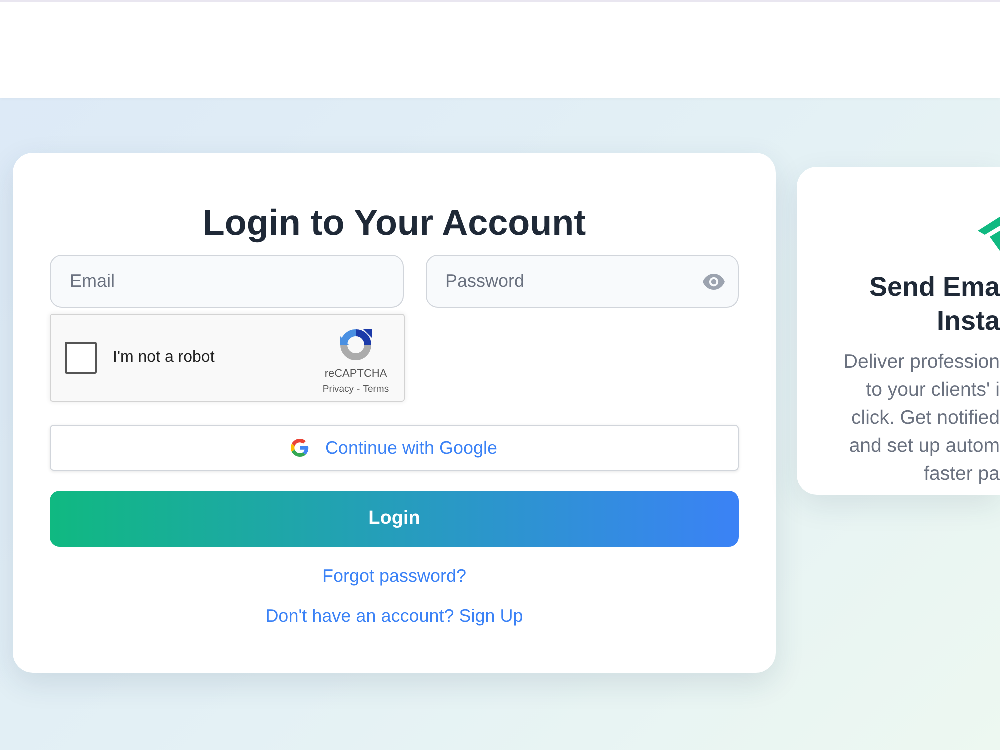 The width and height of the screenshot is (1000, 750). I want to click on google-sign-in-button: Continue with Google, so click(394, 448).